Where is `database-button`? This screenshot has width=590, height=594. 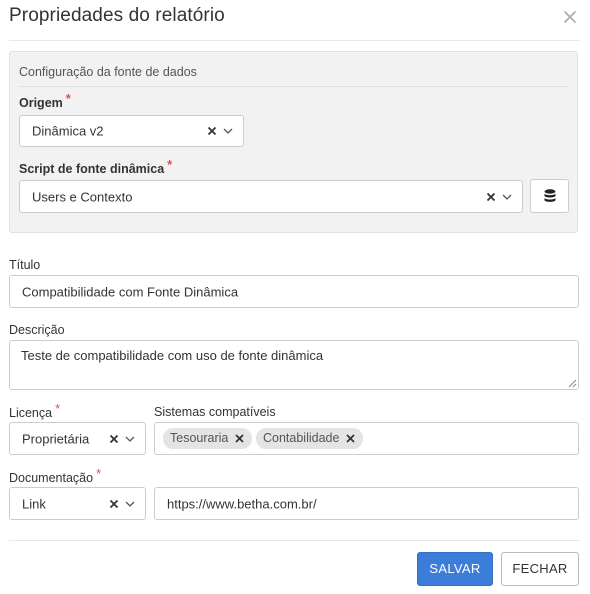 database-button is located at coordinates (549, 196).